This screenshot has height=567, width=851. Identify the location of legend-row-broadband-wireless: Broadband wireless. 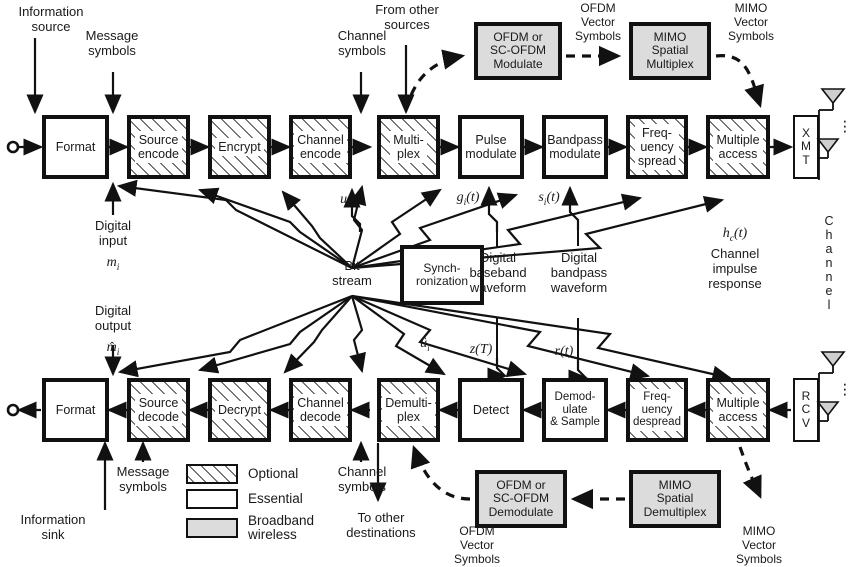
(250, 528).